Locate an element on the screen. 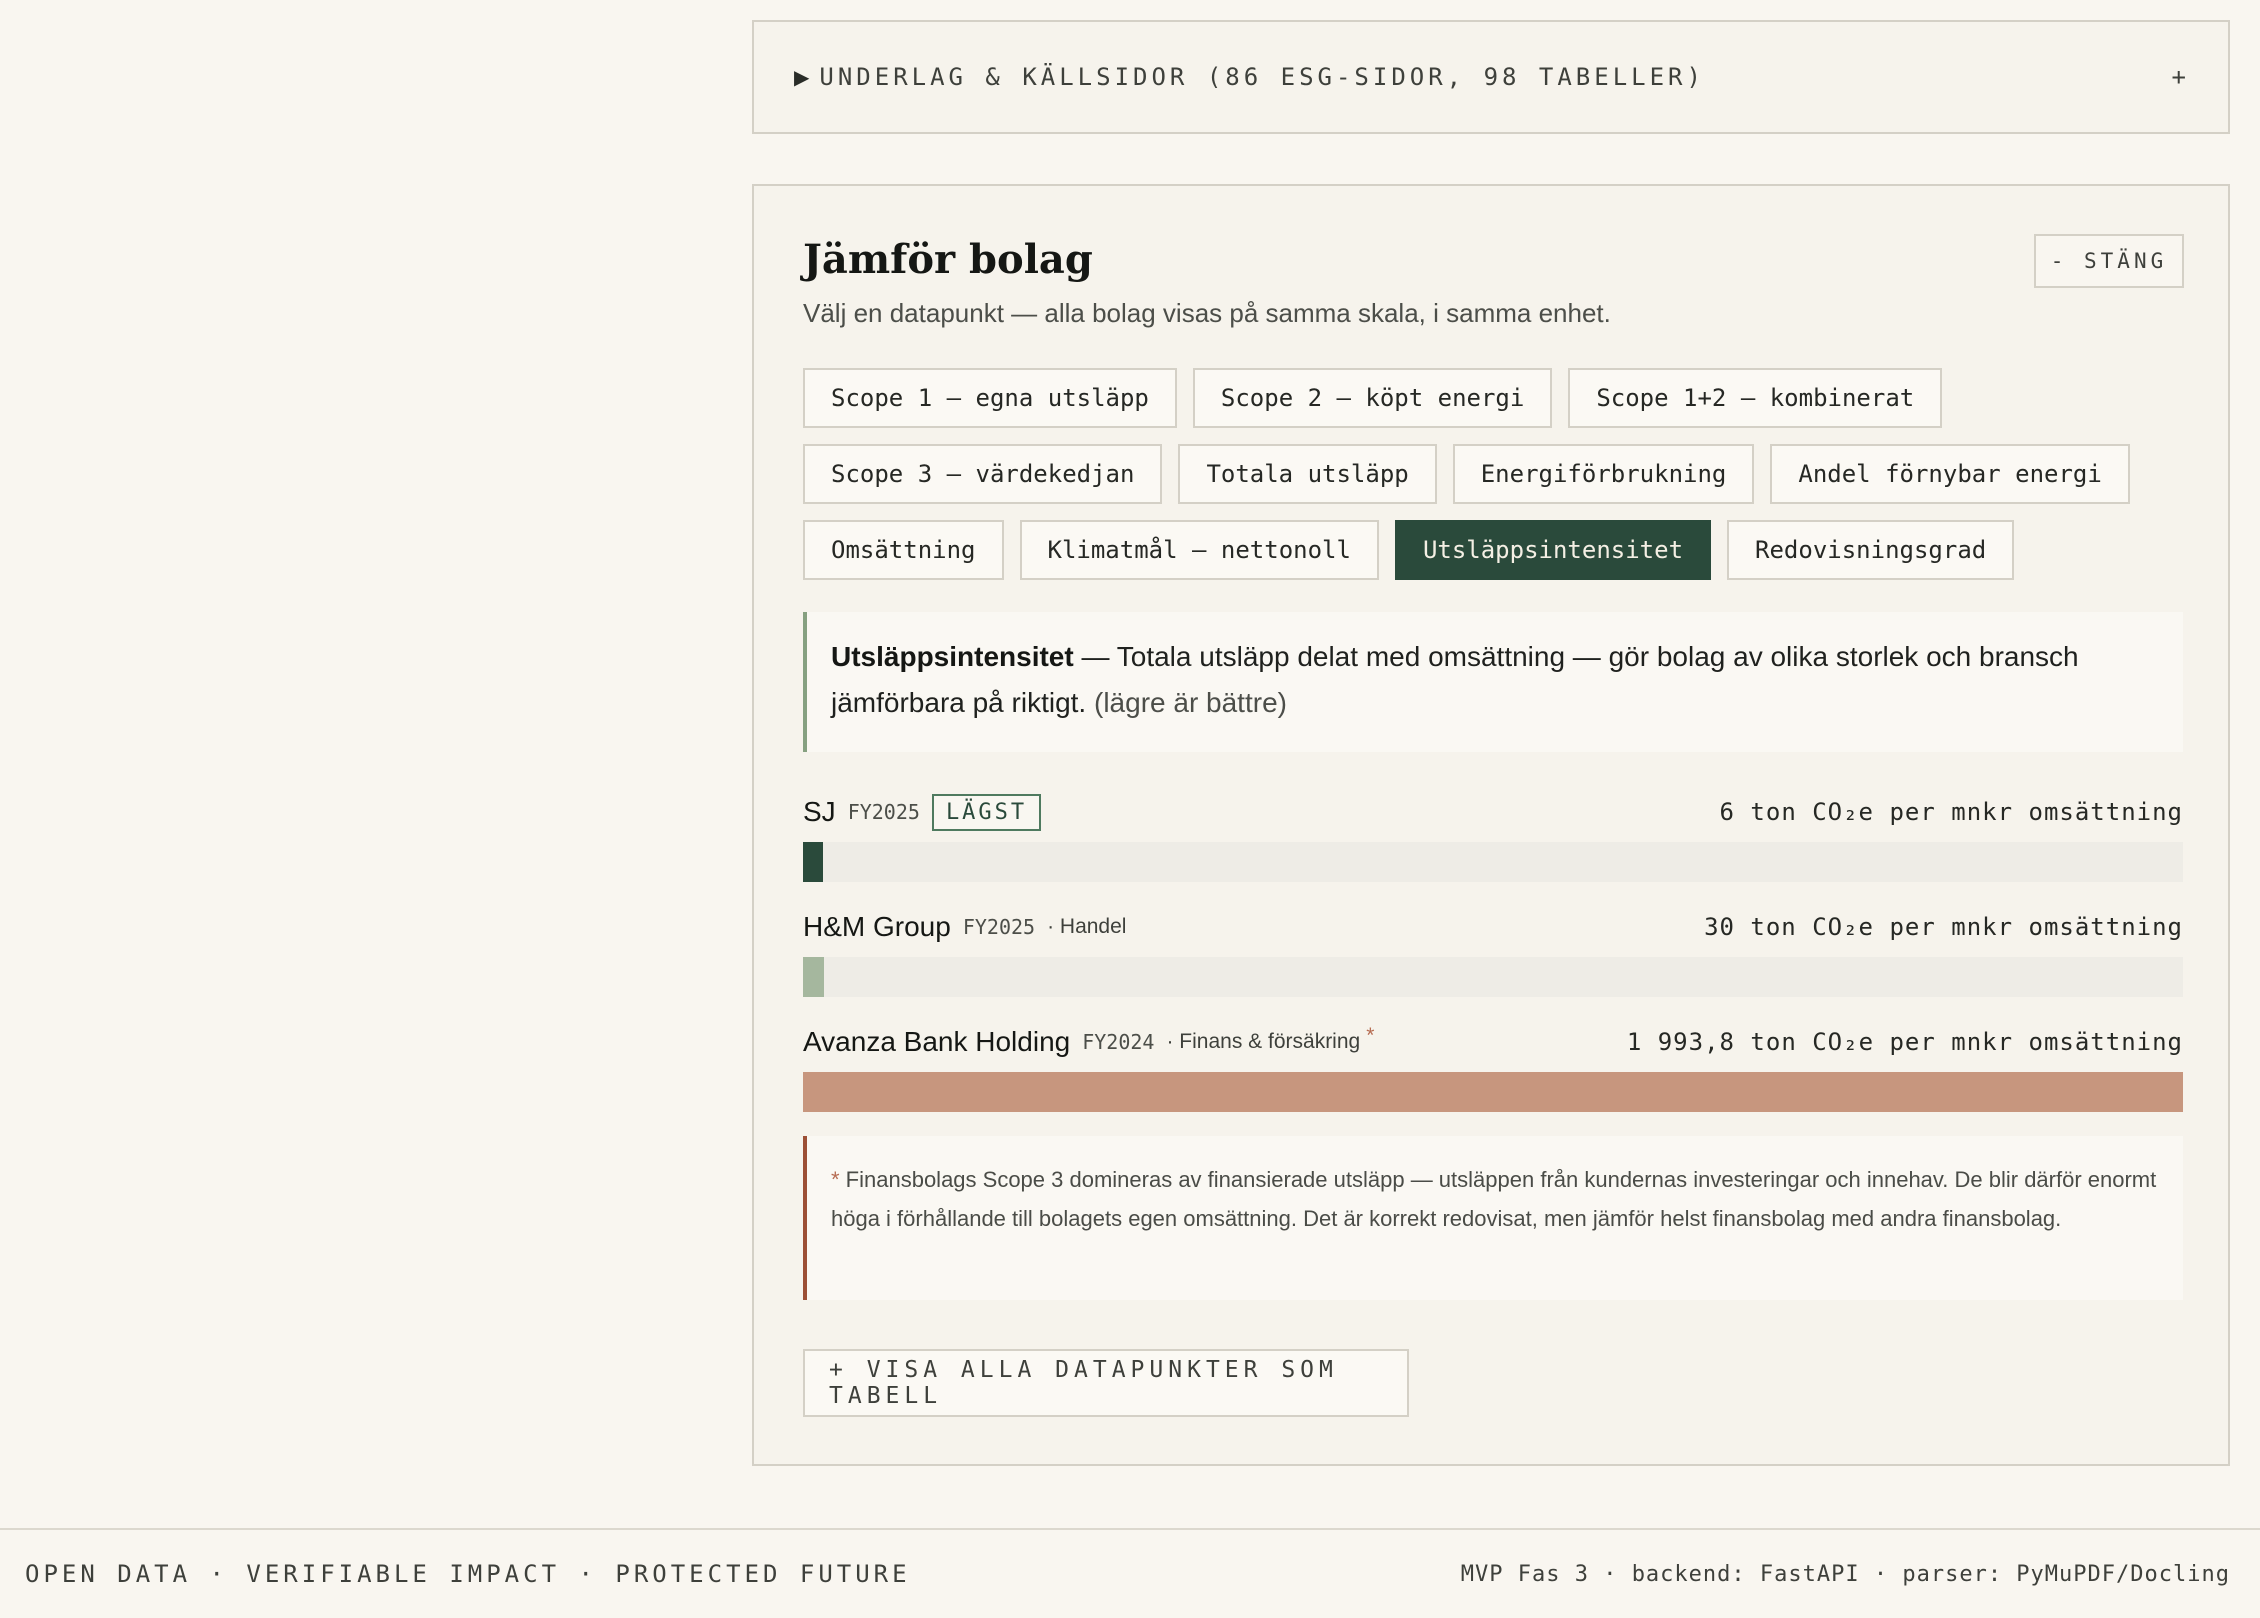  company-name: Avanza Bank Holding is located at coordinates (937, 1041).